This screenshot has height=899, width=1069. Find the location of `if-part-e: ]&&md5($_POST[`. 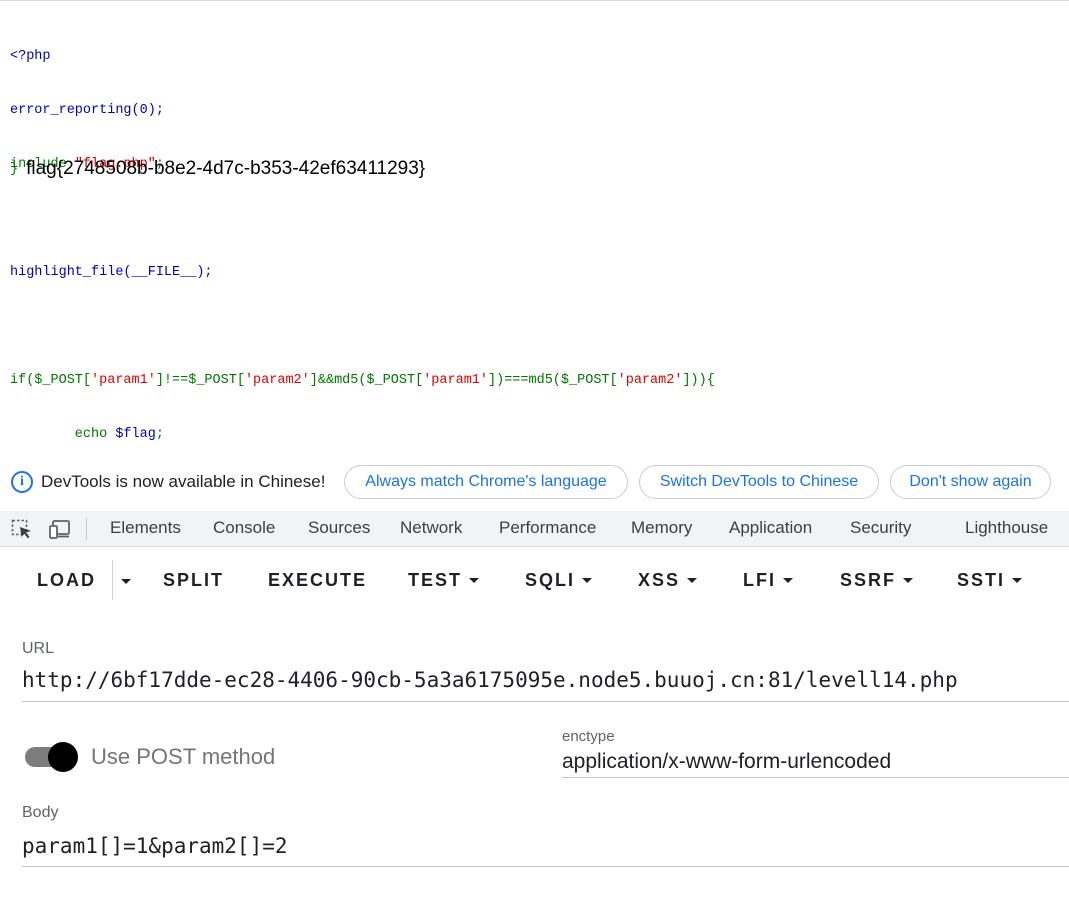

if-part-e: ]&&md5($_POST[ is located at coordinates (366, 380).